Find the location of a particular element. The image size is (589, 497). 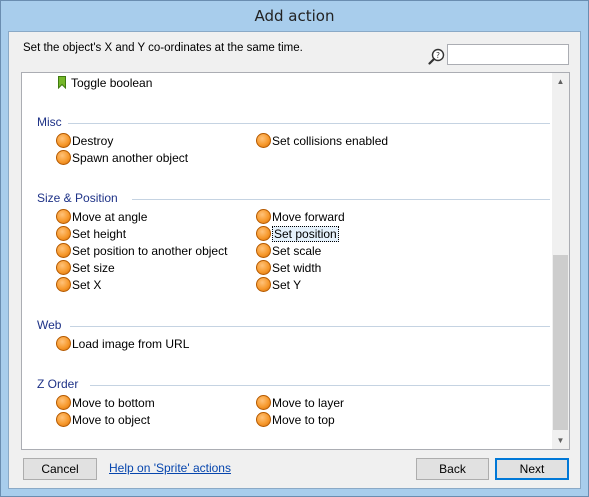

action-label: Spawn another object is located at coordinates (130, 158).